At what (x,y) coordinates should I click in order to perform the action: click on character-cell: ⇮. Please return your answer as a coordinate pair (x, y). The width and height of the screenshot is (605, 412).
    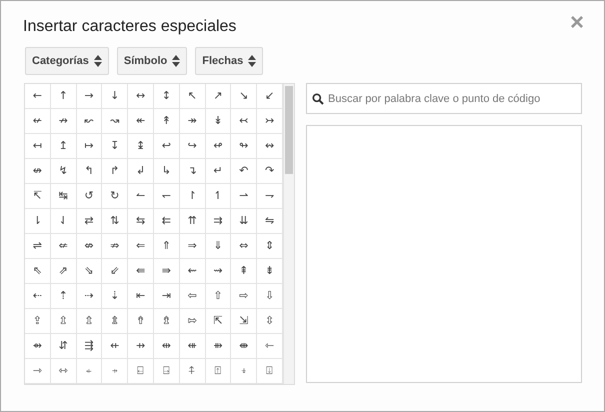
    Looking at the image, I should click on (141, 321).